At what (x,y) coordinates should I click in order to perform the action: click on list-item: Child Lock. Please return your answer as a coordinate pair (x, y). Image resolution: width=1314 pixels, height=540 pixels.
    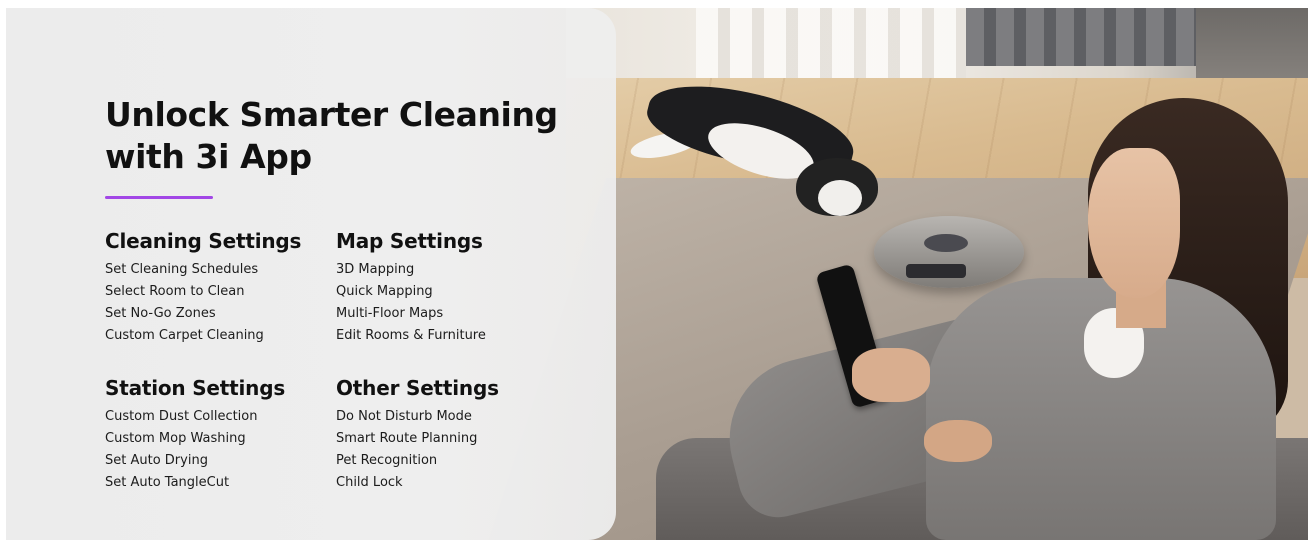
    Looking at the image, I should click on (369, 482).